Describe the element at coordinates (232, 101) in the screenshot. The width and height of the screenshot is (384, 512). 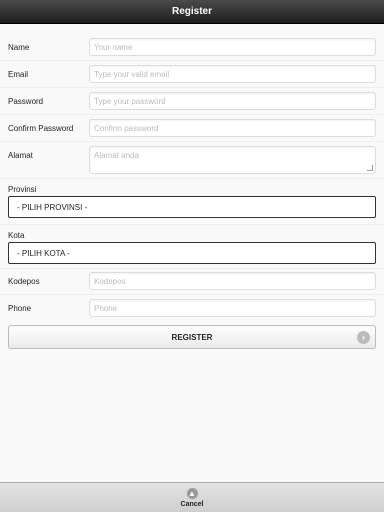
I see `password-input: Type your password` at that location.